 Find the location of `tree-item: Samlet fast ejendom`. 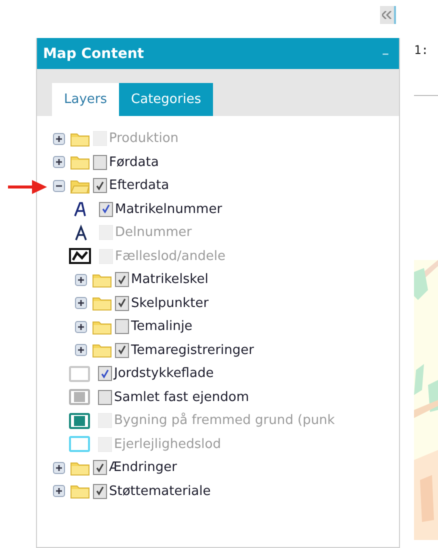

tree-item: Samlet fast ejendom is located at coordinates (181, 397).